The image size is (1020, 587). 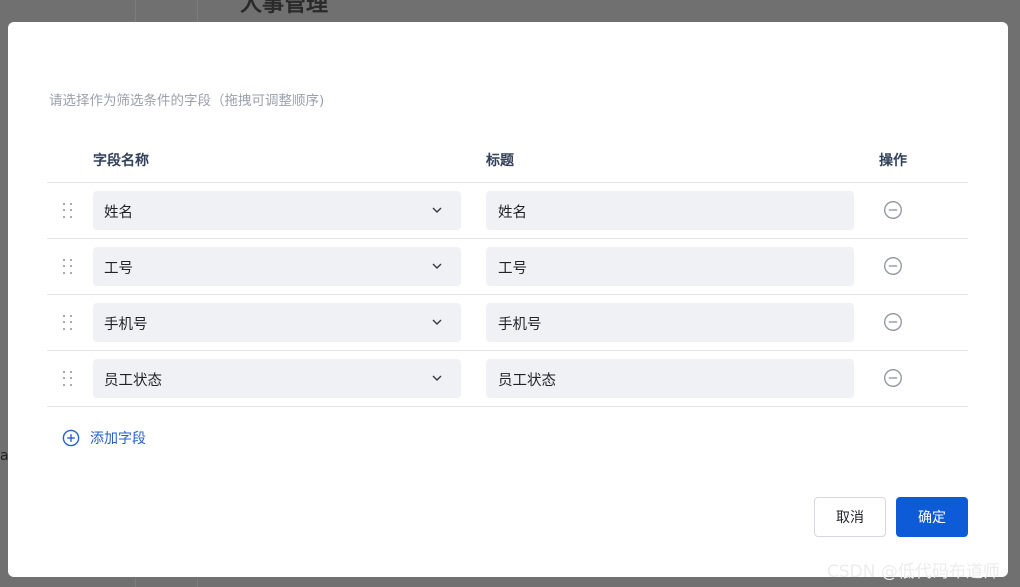 I want to click on table-row: 工号 工号, so click(x=507, y=267).